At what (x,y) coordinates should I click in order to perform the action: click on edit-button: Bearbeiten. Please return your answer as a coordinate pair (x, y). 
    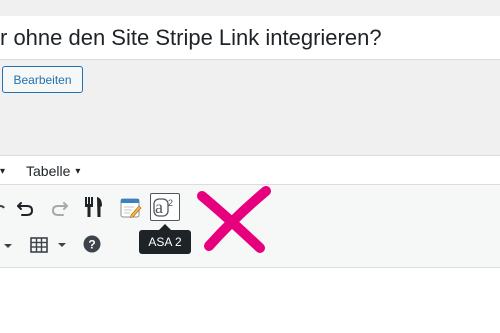
    Looking at the image, I should click on (42, 79).